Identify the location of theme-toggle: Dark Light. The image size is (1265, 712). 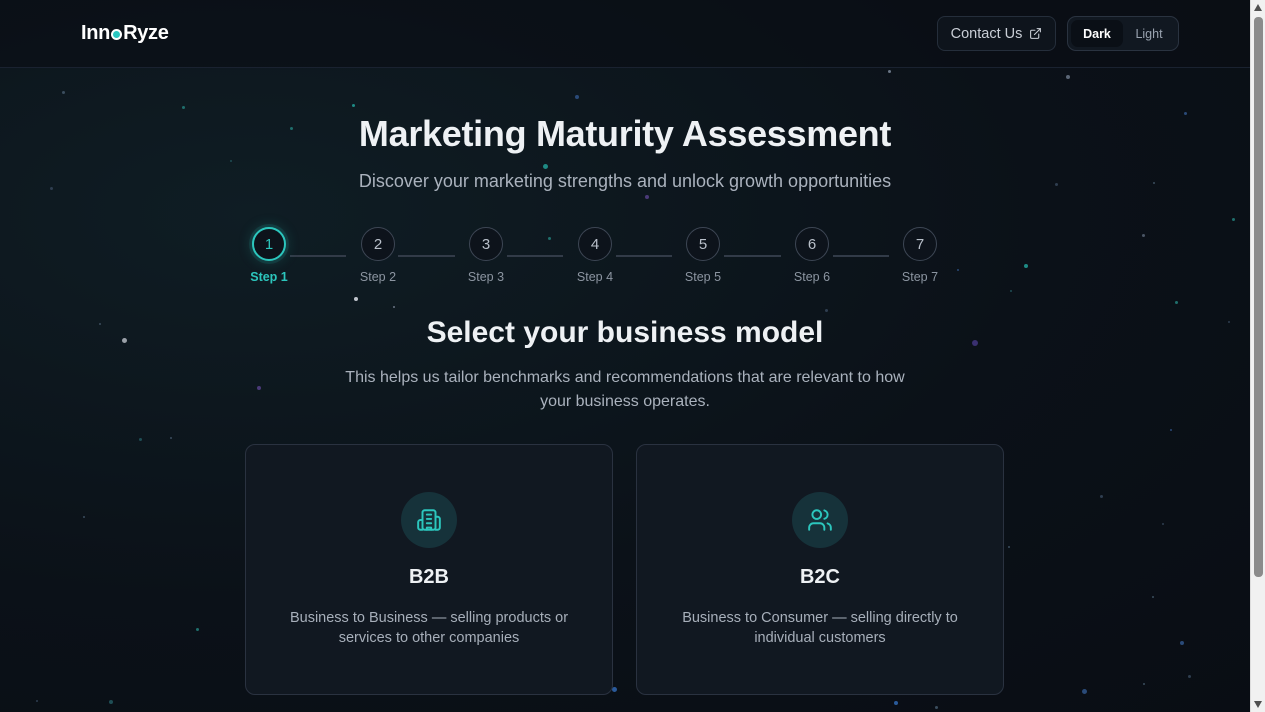
(1123, 33).